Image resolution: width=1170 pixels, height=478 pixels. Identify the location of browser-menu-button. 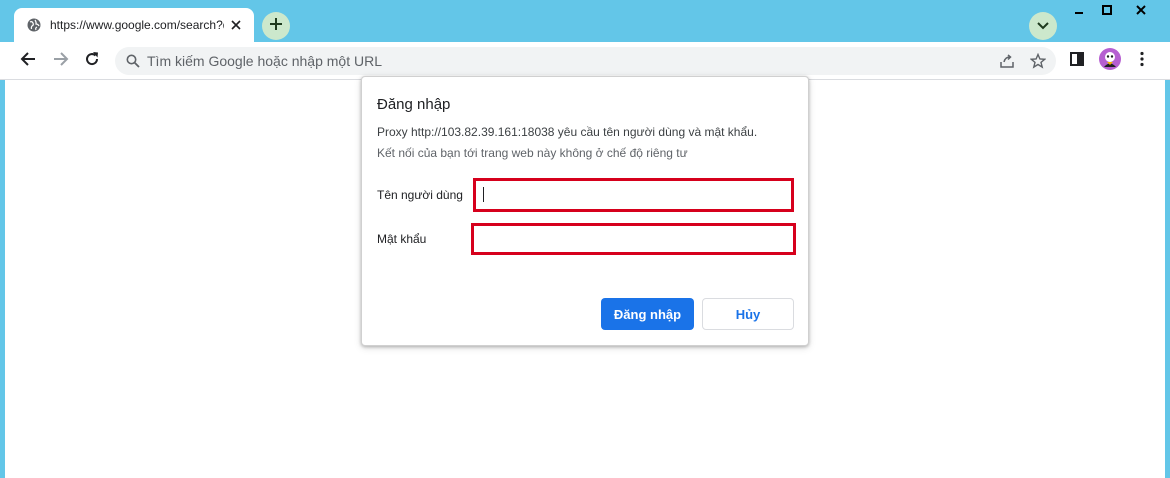
(1142, 61).